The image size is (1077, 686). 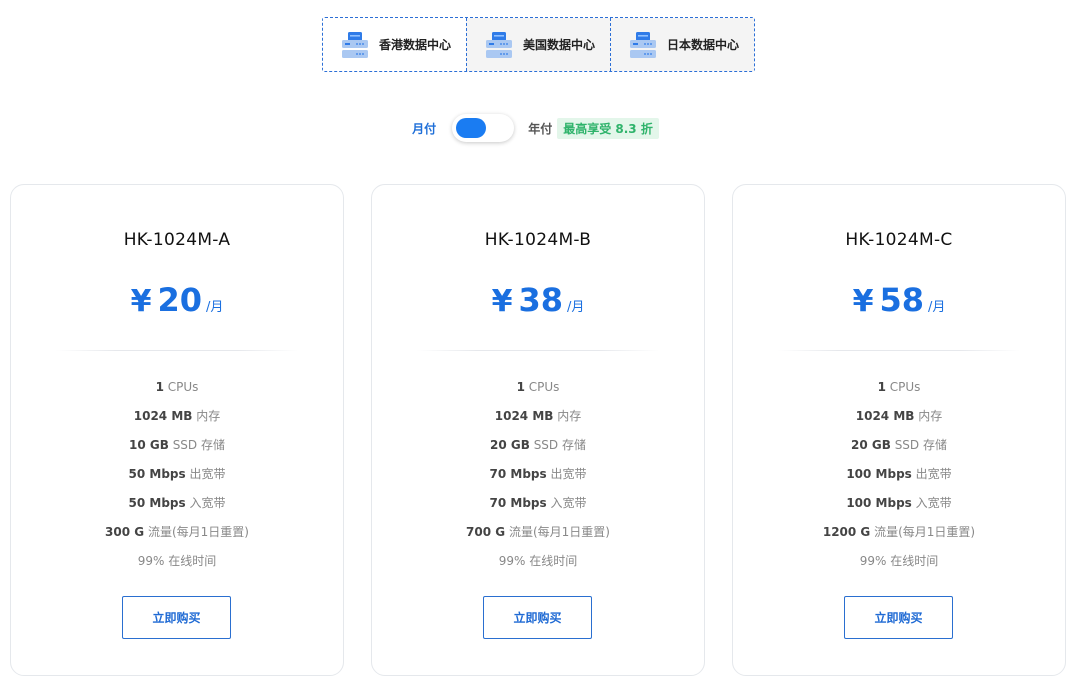 What do you see at coordinates (179, 300) in the screenshot?
I see `price-amount: 20` at bounding box center [179, 300].